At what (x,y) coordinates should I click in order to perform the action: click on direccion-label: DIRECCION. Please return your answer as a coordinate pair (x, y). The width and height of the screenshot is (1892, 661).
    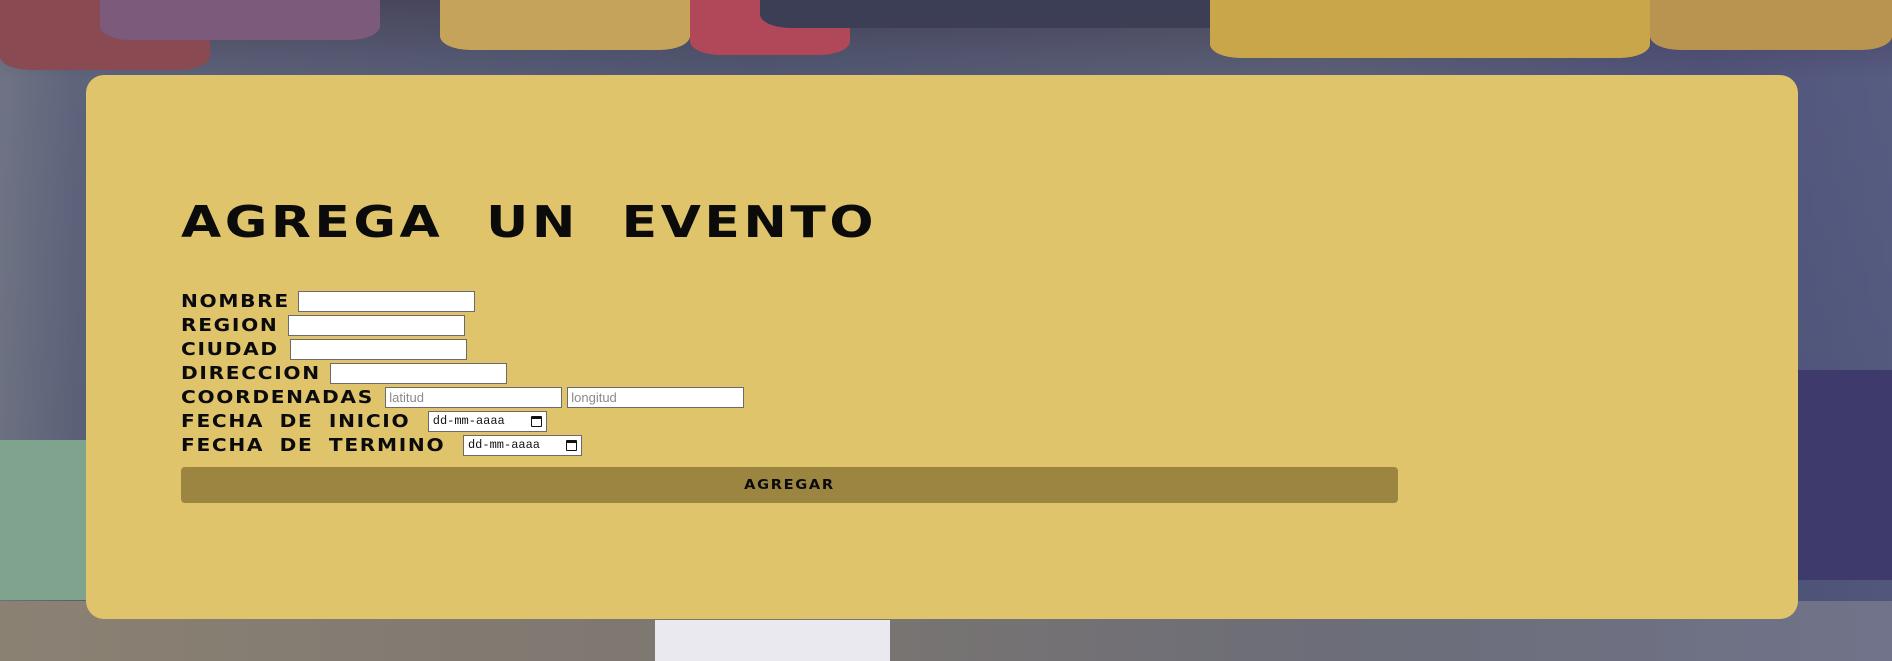
    Looking at the image, I should click on (251, 373).